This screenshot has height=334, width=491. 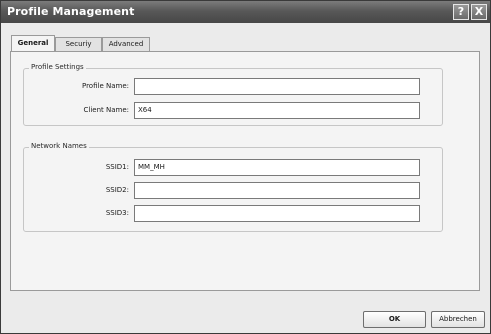 What do you see at coordinates (277, 190) in the screenshot?
I see `ssid2-input` at bounding box center [277, 190].